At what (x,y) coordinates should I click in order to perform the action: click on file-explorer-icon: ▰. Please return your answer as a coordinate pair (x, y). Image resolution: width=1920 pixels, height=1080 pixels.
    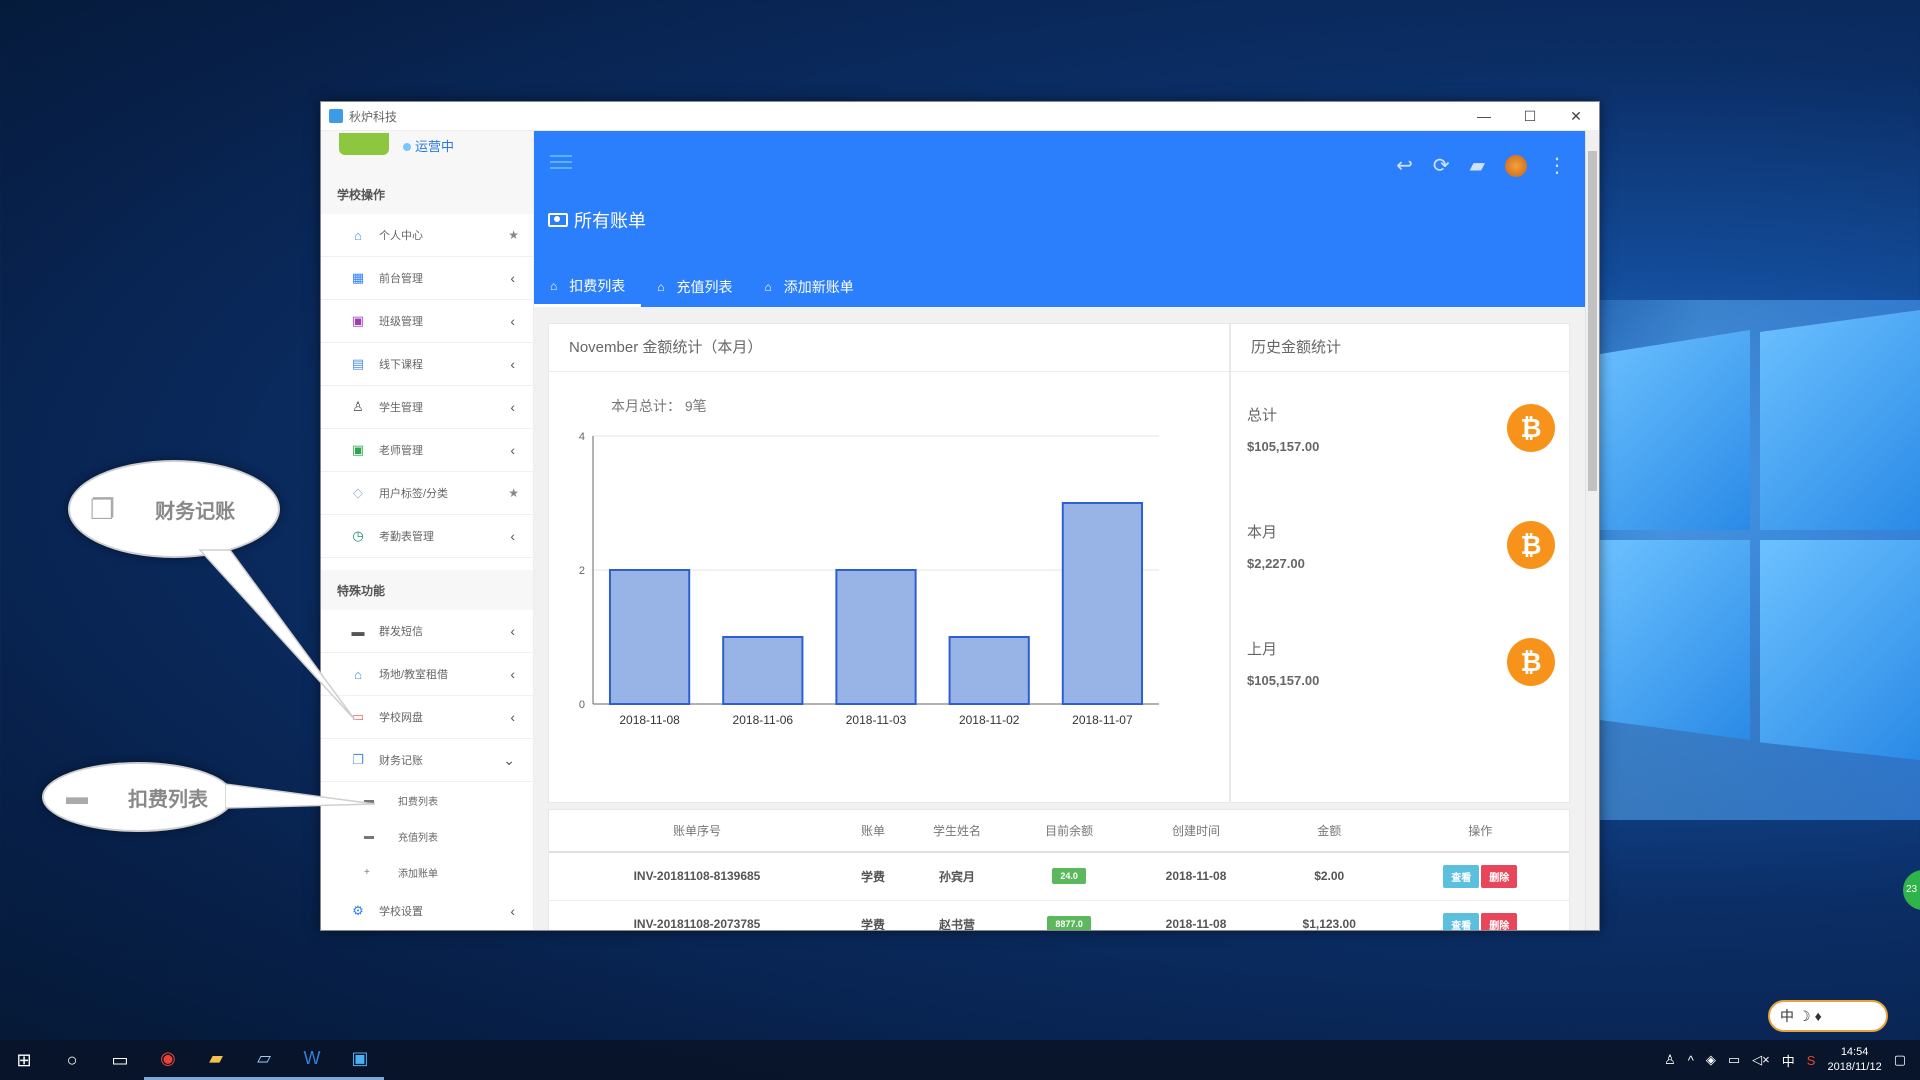
    Looking at the image, I should click on (216, 1060).